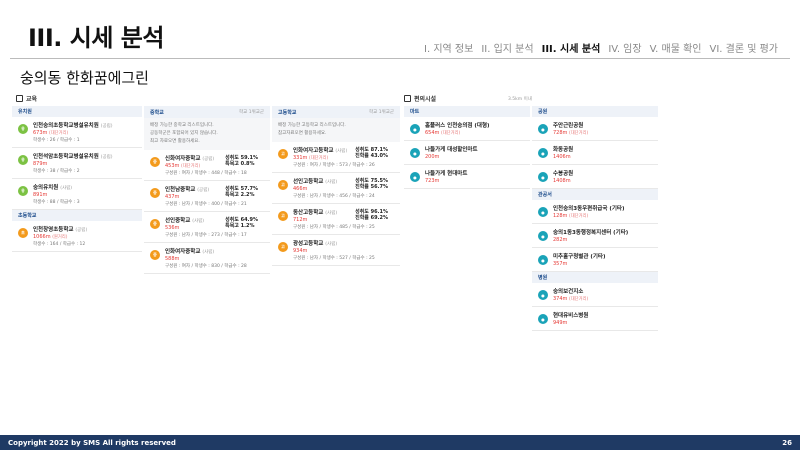  I want to click on place-item: ● 주안근린공원 728m (대단거리), so click(595, 129).